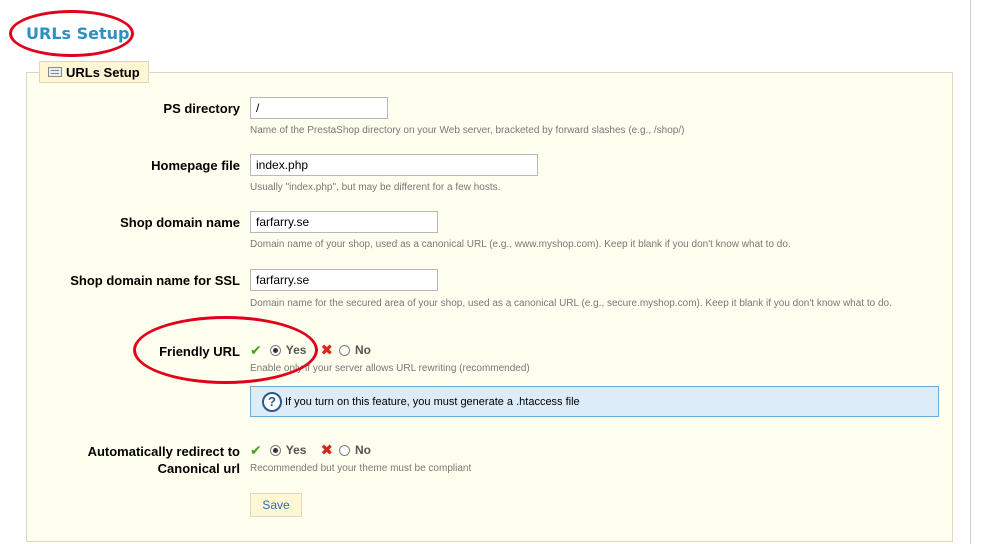 This screenshot has height=544, width=982. Describe the element at coordinates (394, 165) in the screenshot. I see `homepage-file-input` at that location.